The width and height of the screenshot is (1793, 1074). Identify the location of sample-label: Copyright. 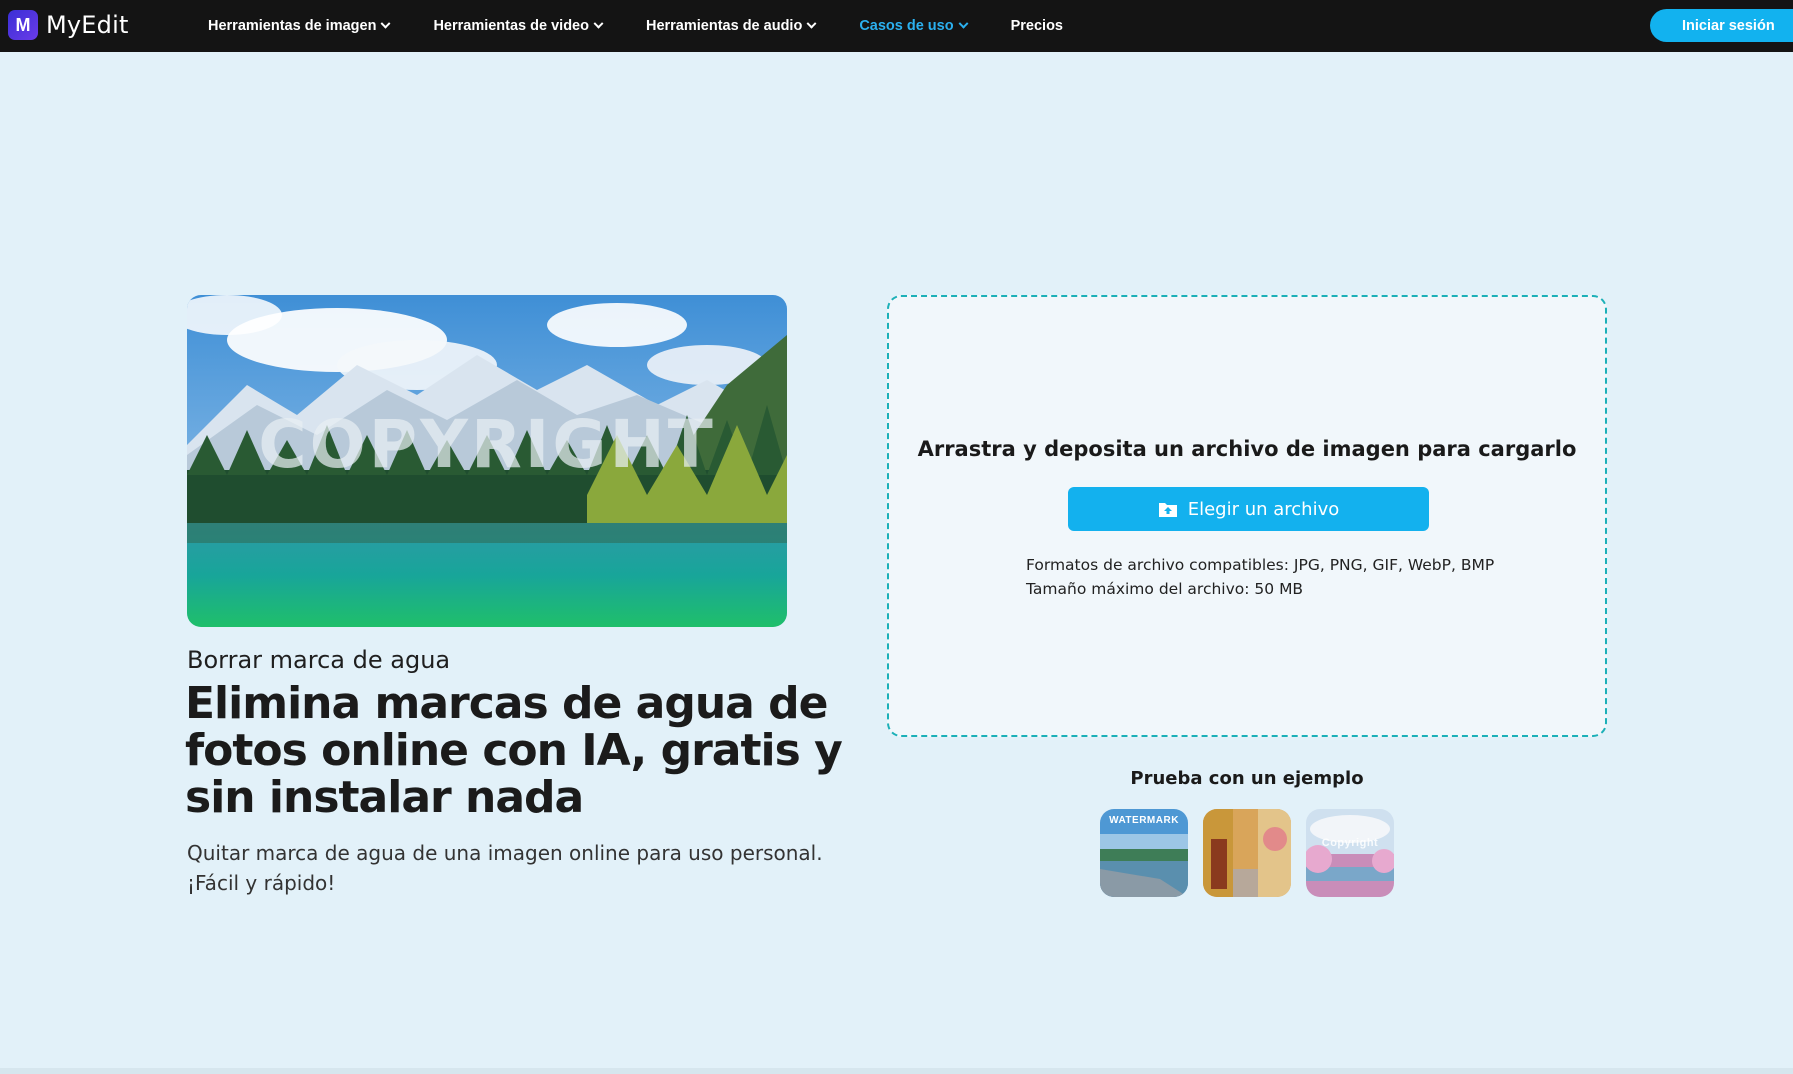
(1350, 843).